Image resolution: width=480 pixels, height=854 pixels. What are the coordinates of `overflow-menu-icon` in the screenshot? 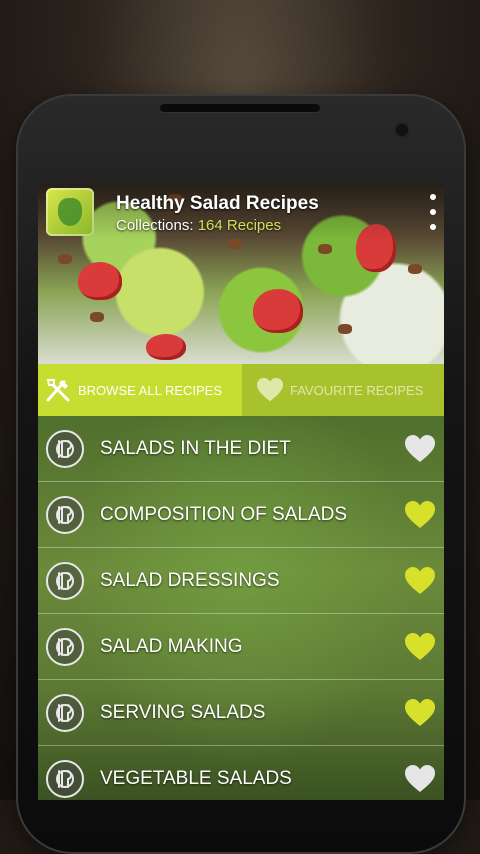 It's located at (433, 212).